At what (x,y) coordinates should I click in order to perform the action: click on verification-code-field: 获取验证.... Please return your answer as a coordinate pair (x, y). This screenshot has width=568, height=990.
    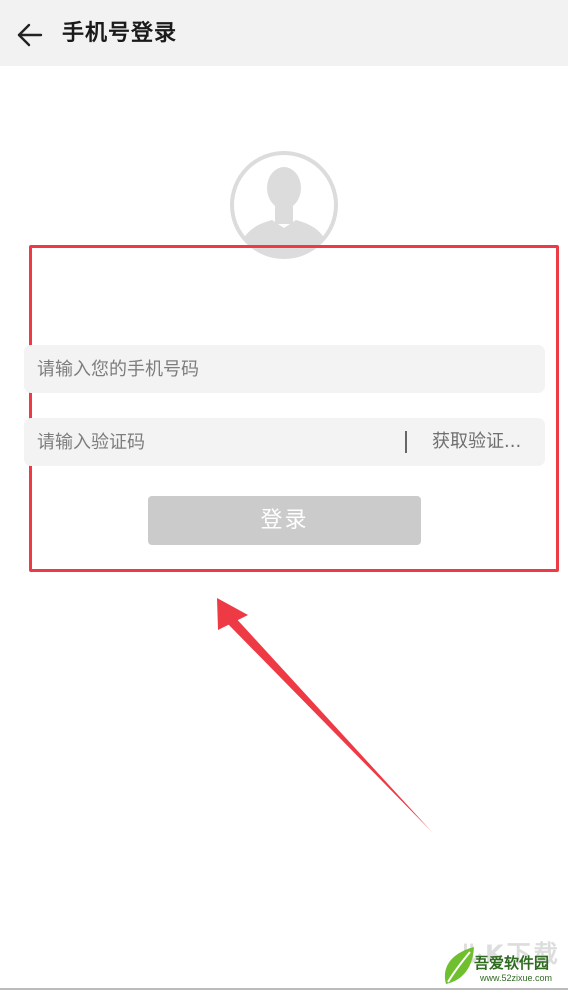
    Looking at the image, I should click on (284, 442).